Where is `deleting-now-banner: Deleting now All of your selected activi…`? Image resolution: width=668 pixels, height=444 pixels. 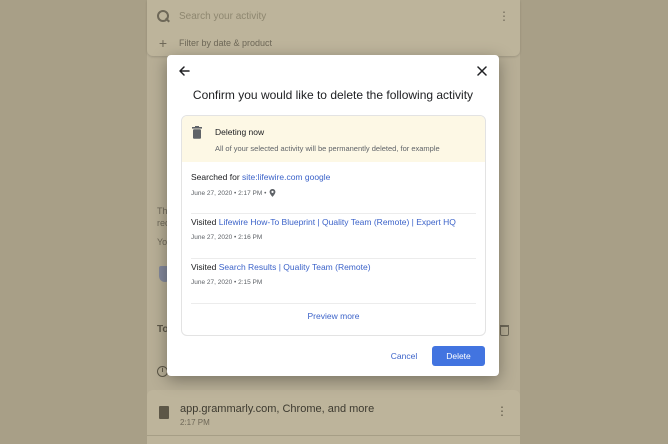 deleting-now-banner: Deleting now All of your selected activi… is located at coordinates (333, 139).